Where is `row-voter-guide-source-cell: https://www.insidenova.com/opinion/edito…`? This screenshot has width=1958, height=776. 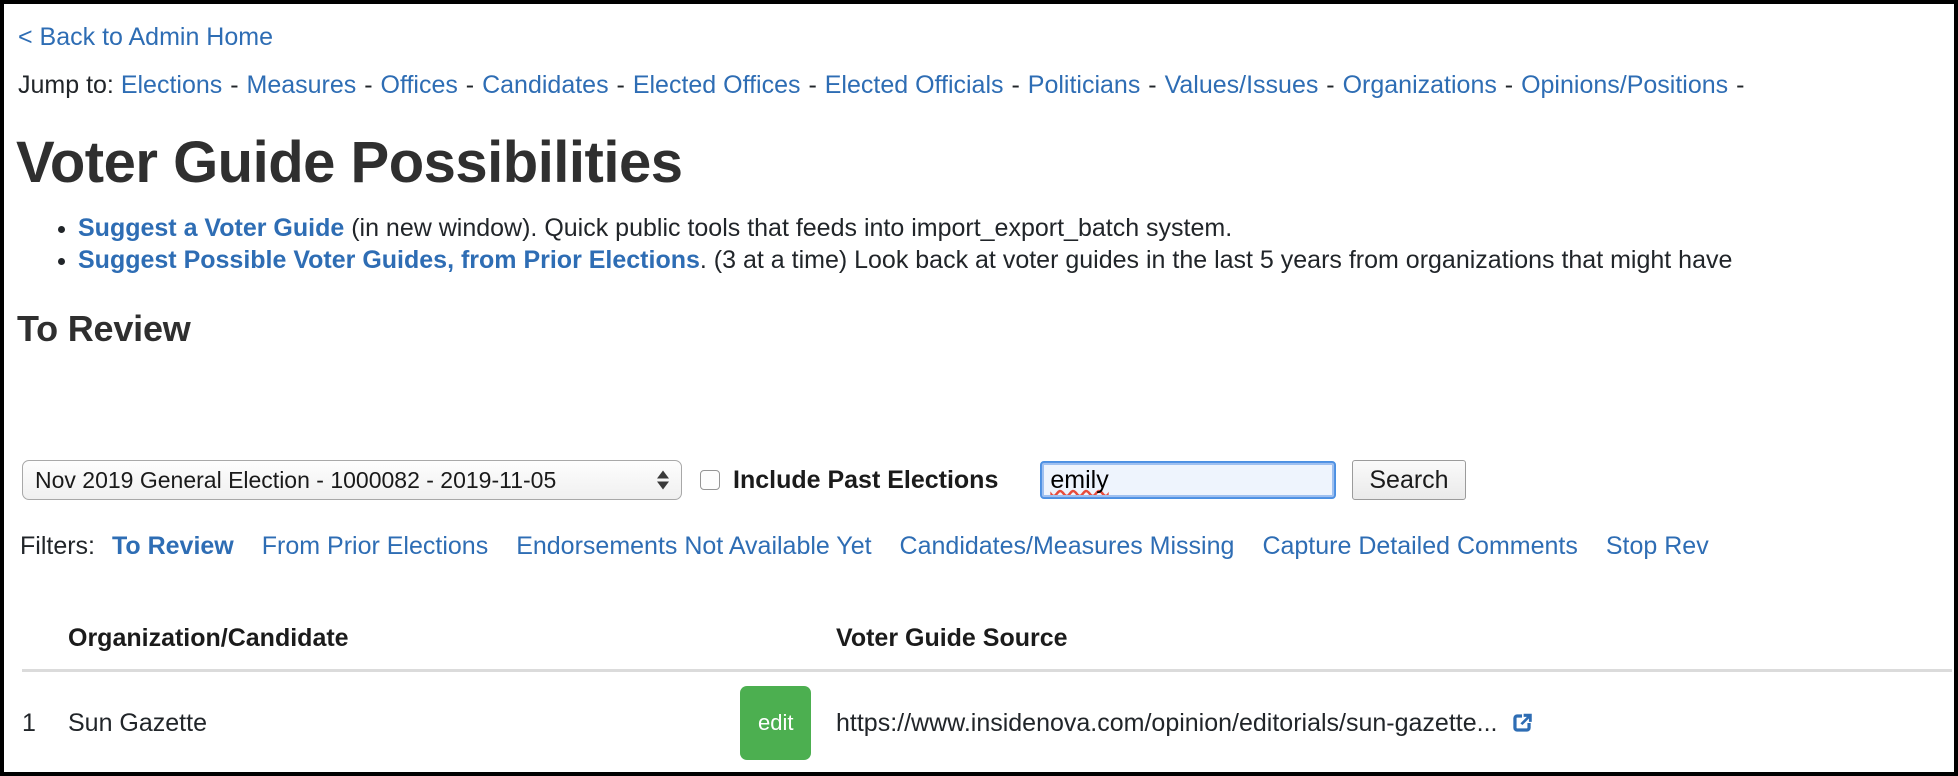 row-voter-guide-source-cell: https://www.insidenova.com/opinion/edito… is located at coordinates (1394, 721).